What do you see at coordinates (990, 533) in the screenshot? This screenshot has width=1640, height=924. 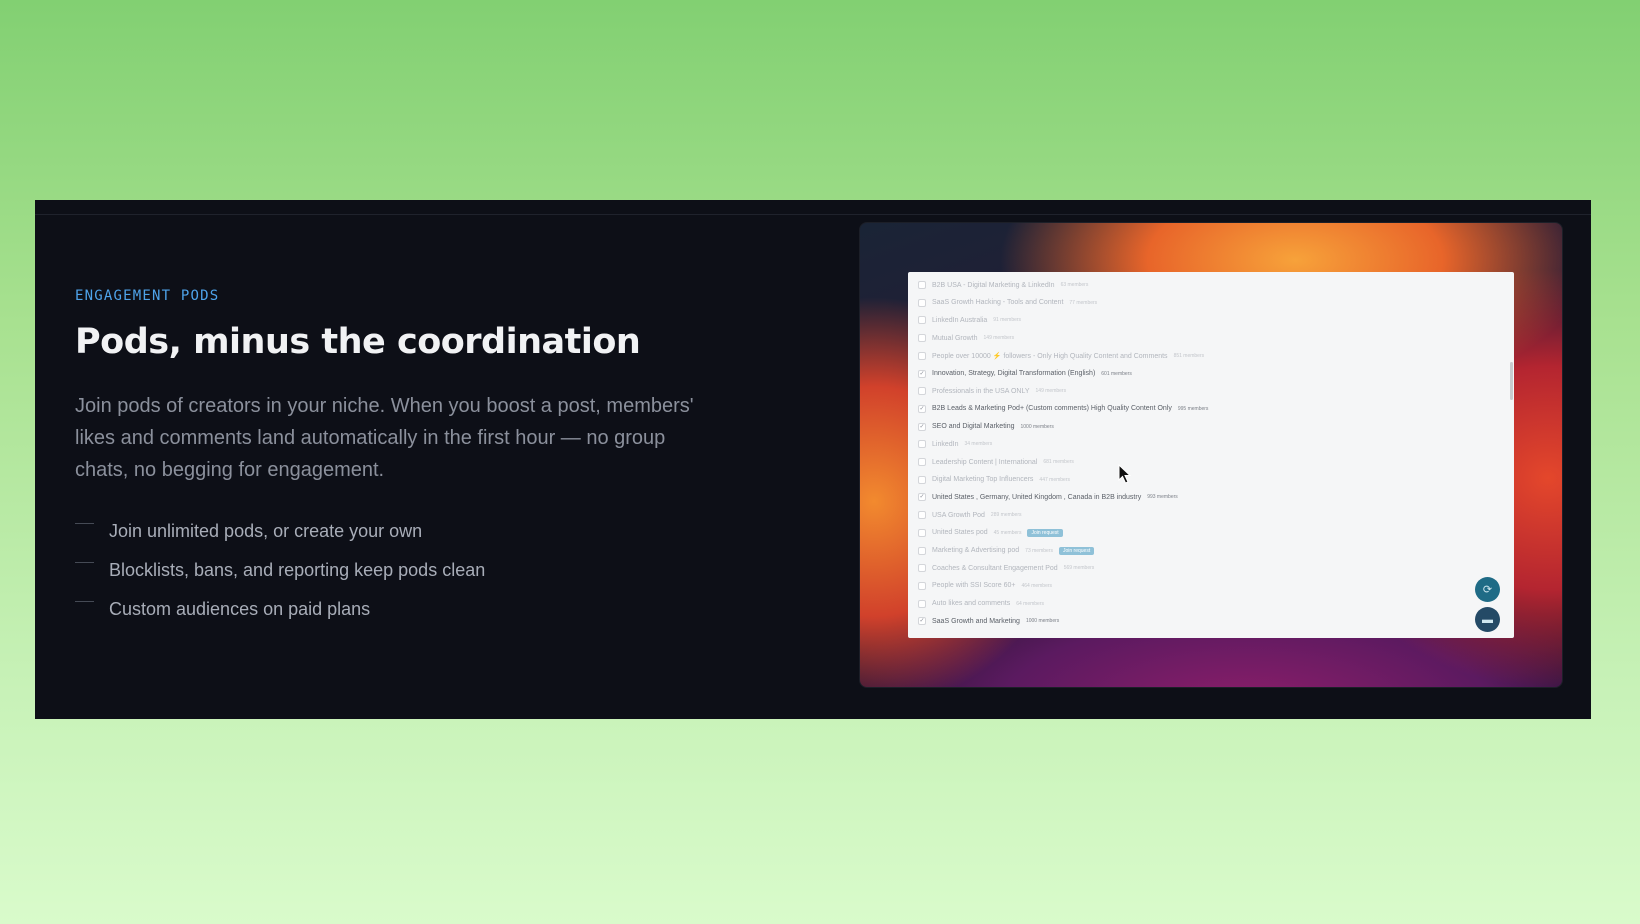 I see `pod-list-item: United States pod 45 members Join request` at bounding box center [990, 533].